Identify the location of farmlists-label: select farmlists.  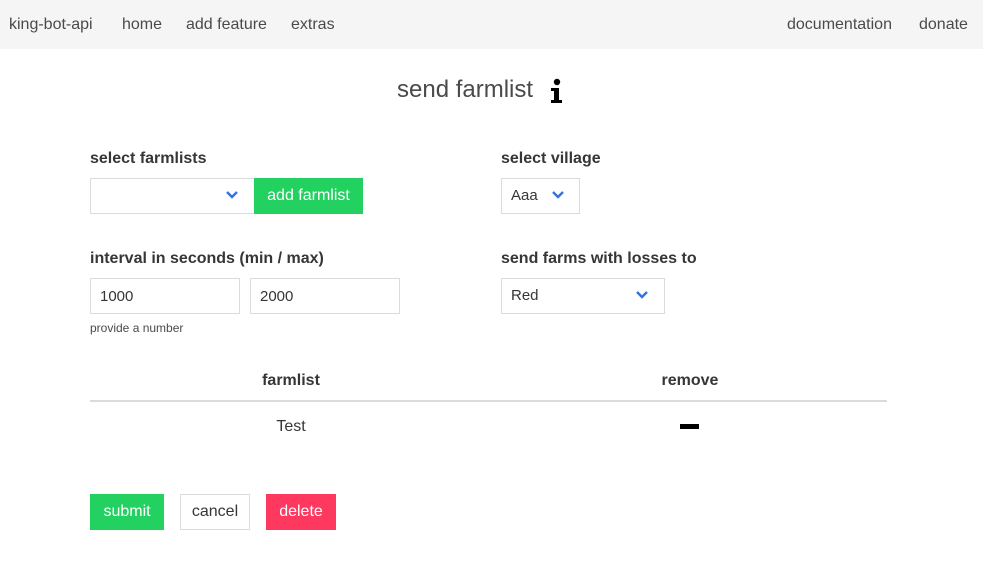
(148, 158).